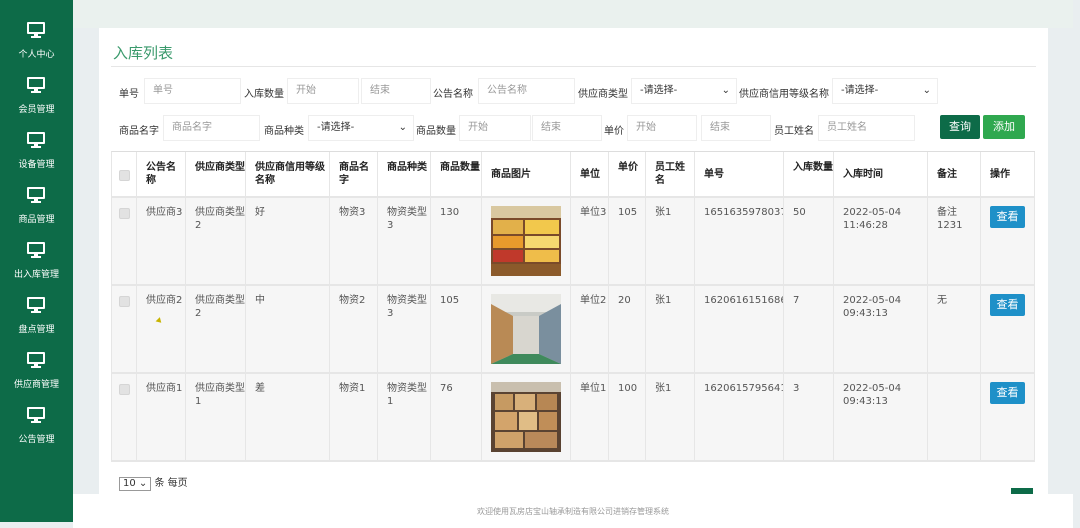  I want to click on notice-input: 公告名称, so click(526, 91).